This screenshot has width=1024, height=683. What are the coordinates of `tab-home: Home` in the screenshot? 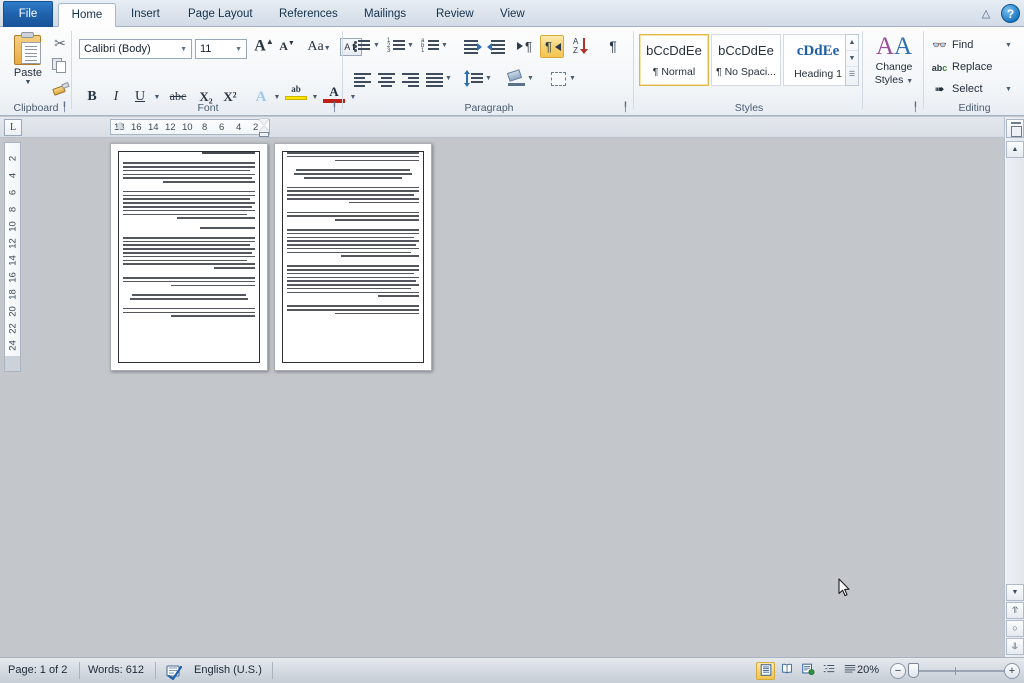 It's located at (87, 15).